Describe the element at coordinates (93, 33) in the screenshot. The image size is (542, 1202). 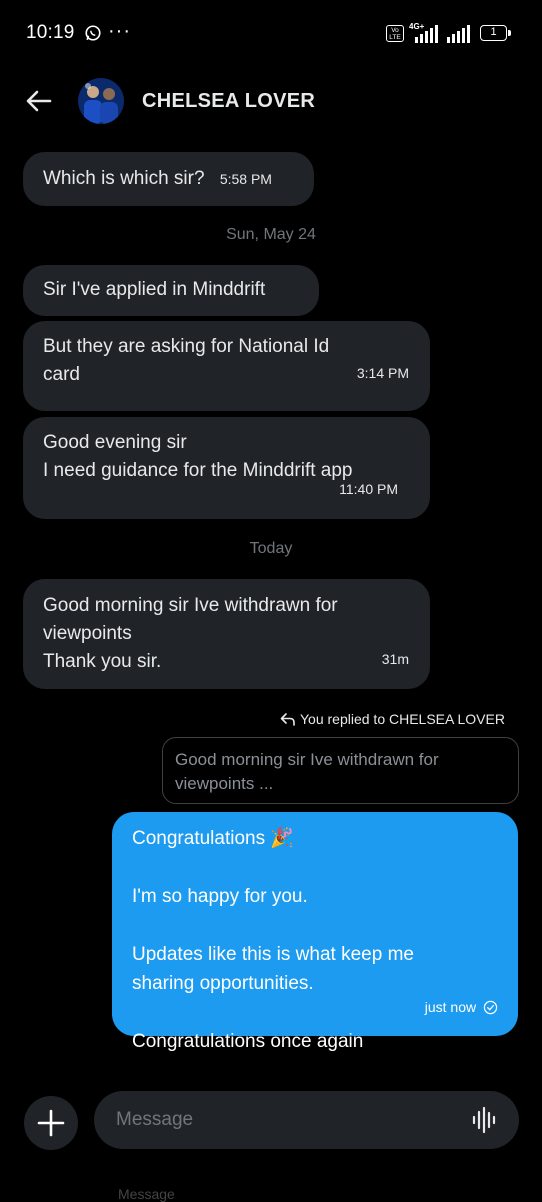
I see `whatsapp-icon` at that location.